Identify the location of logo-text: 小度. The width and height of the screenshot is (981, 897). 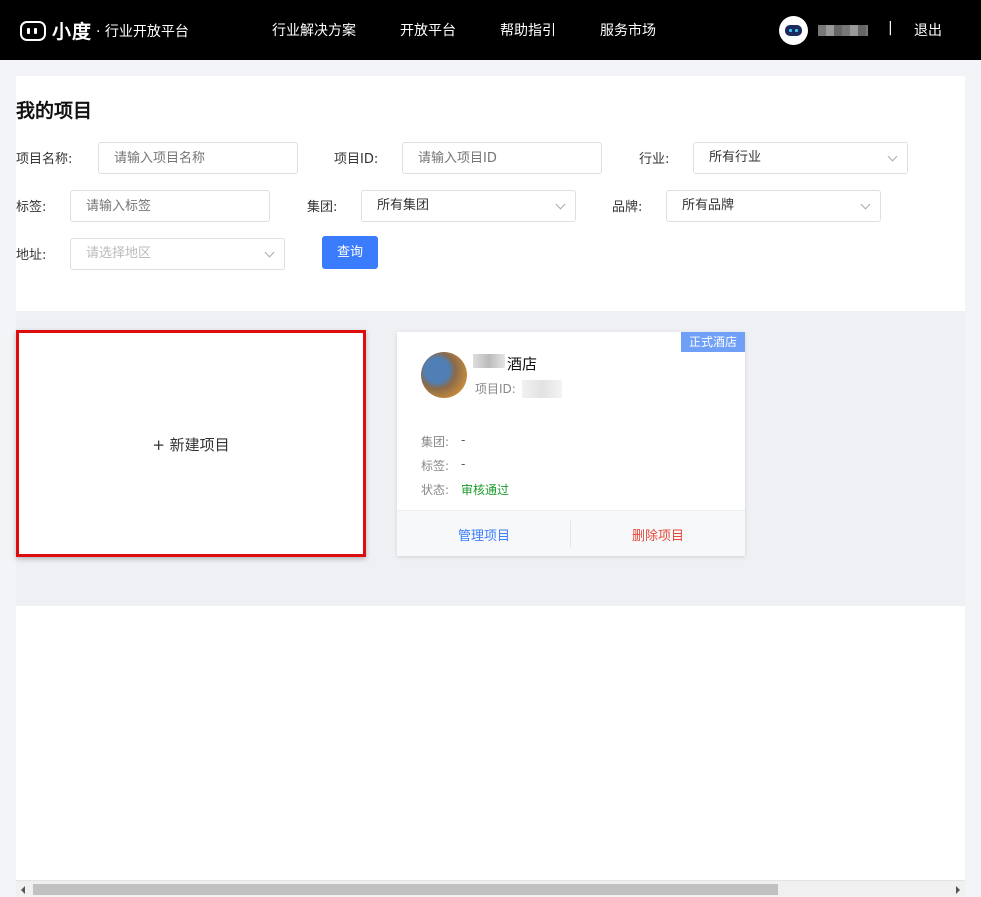
(72, 32).